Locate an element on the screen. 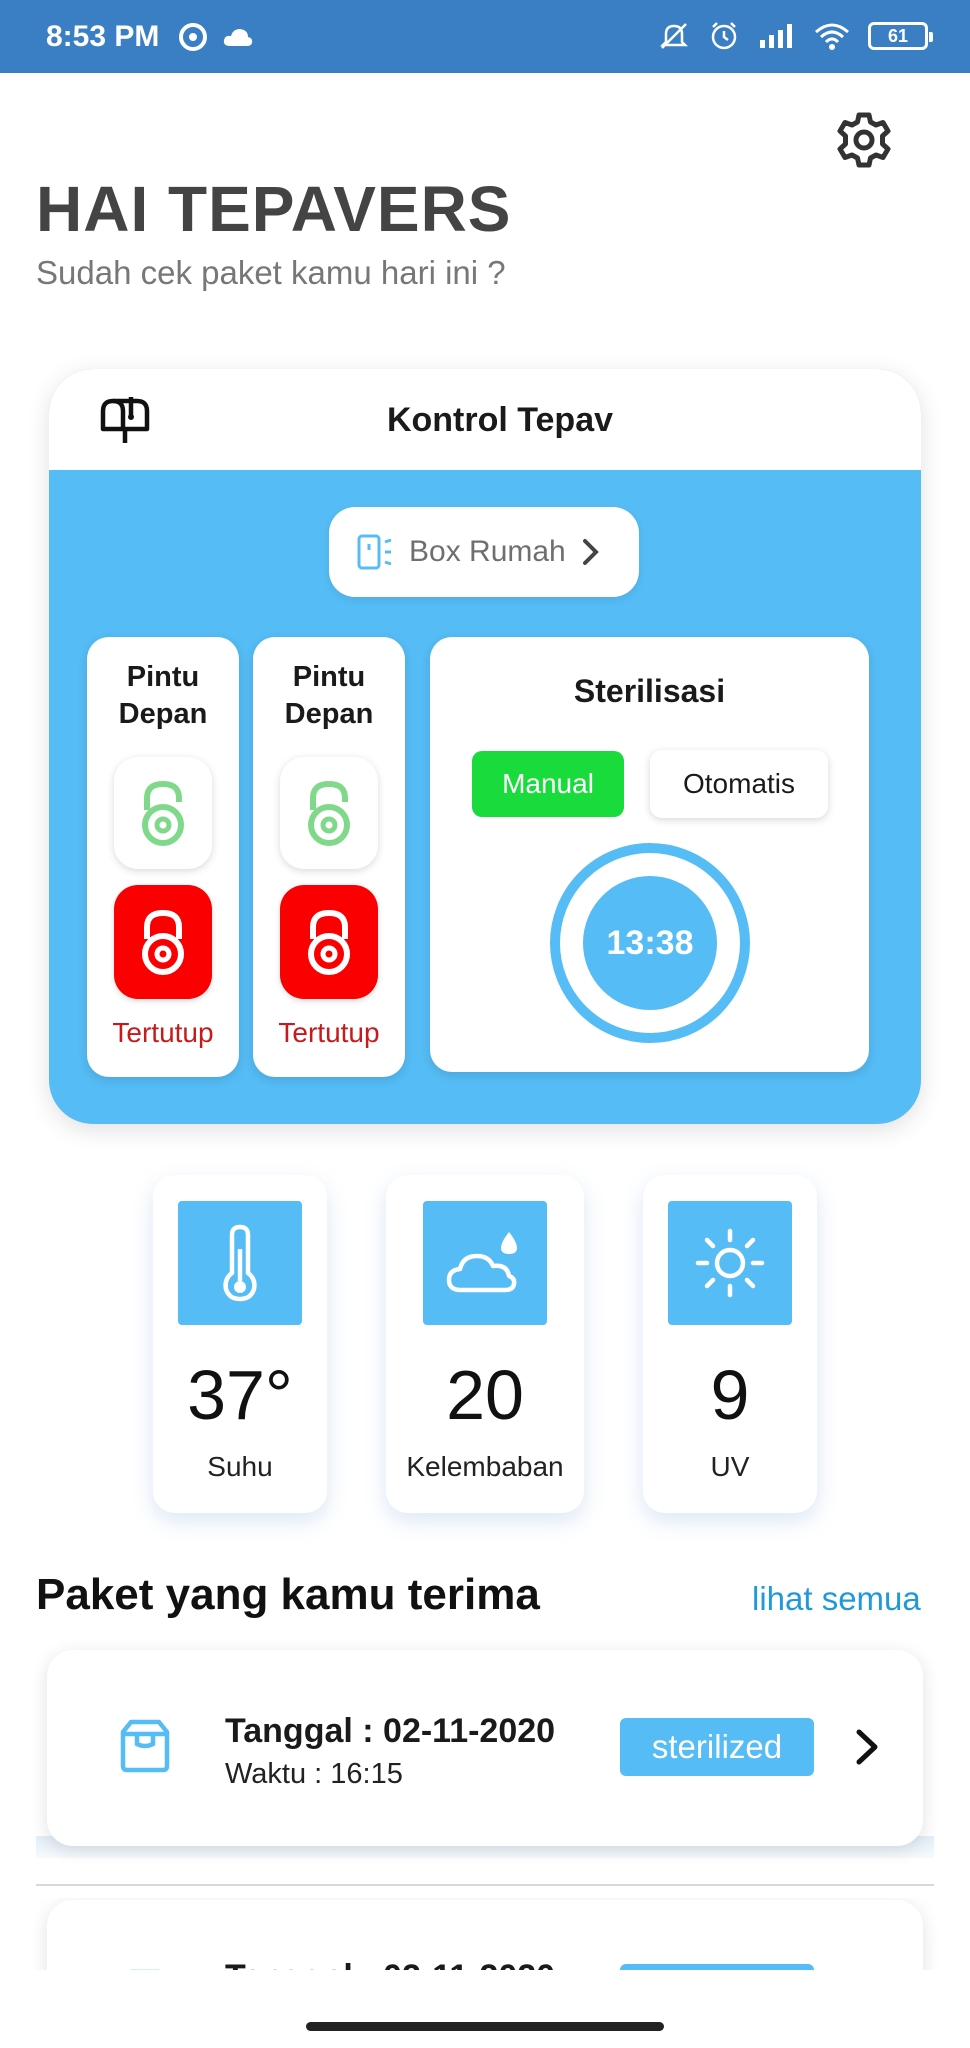 This screenshot has width=970, height=2048. box-selector-label: Box Rumah is located at coordinates (487, 551).